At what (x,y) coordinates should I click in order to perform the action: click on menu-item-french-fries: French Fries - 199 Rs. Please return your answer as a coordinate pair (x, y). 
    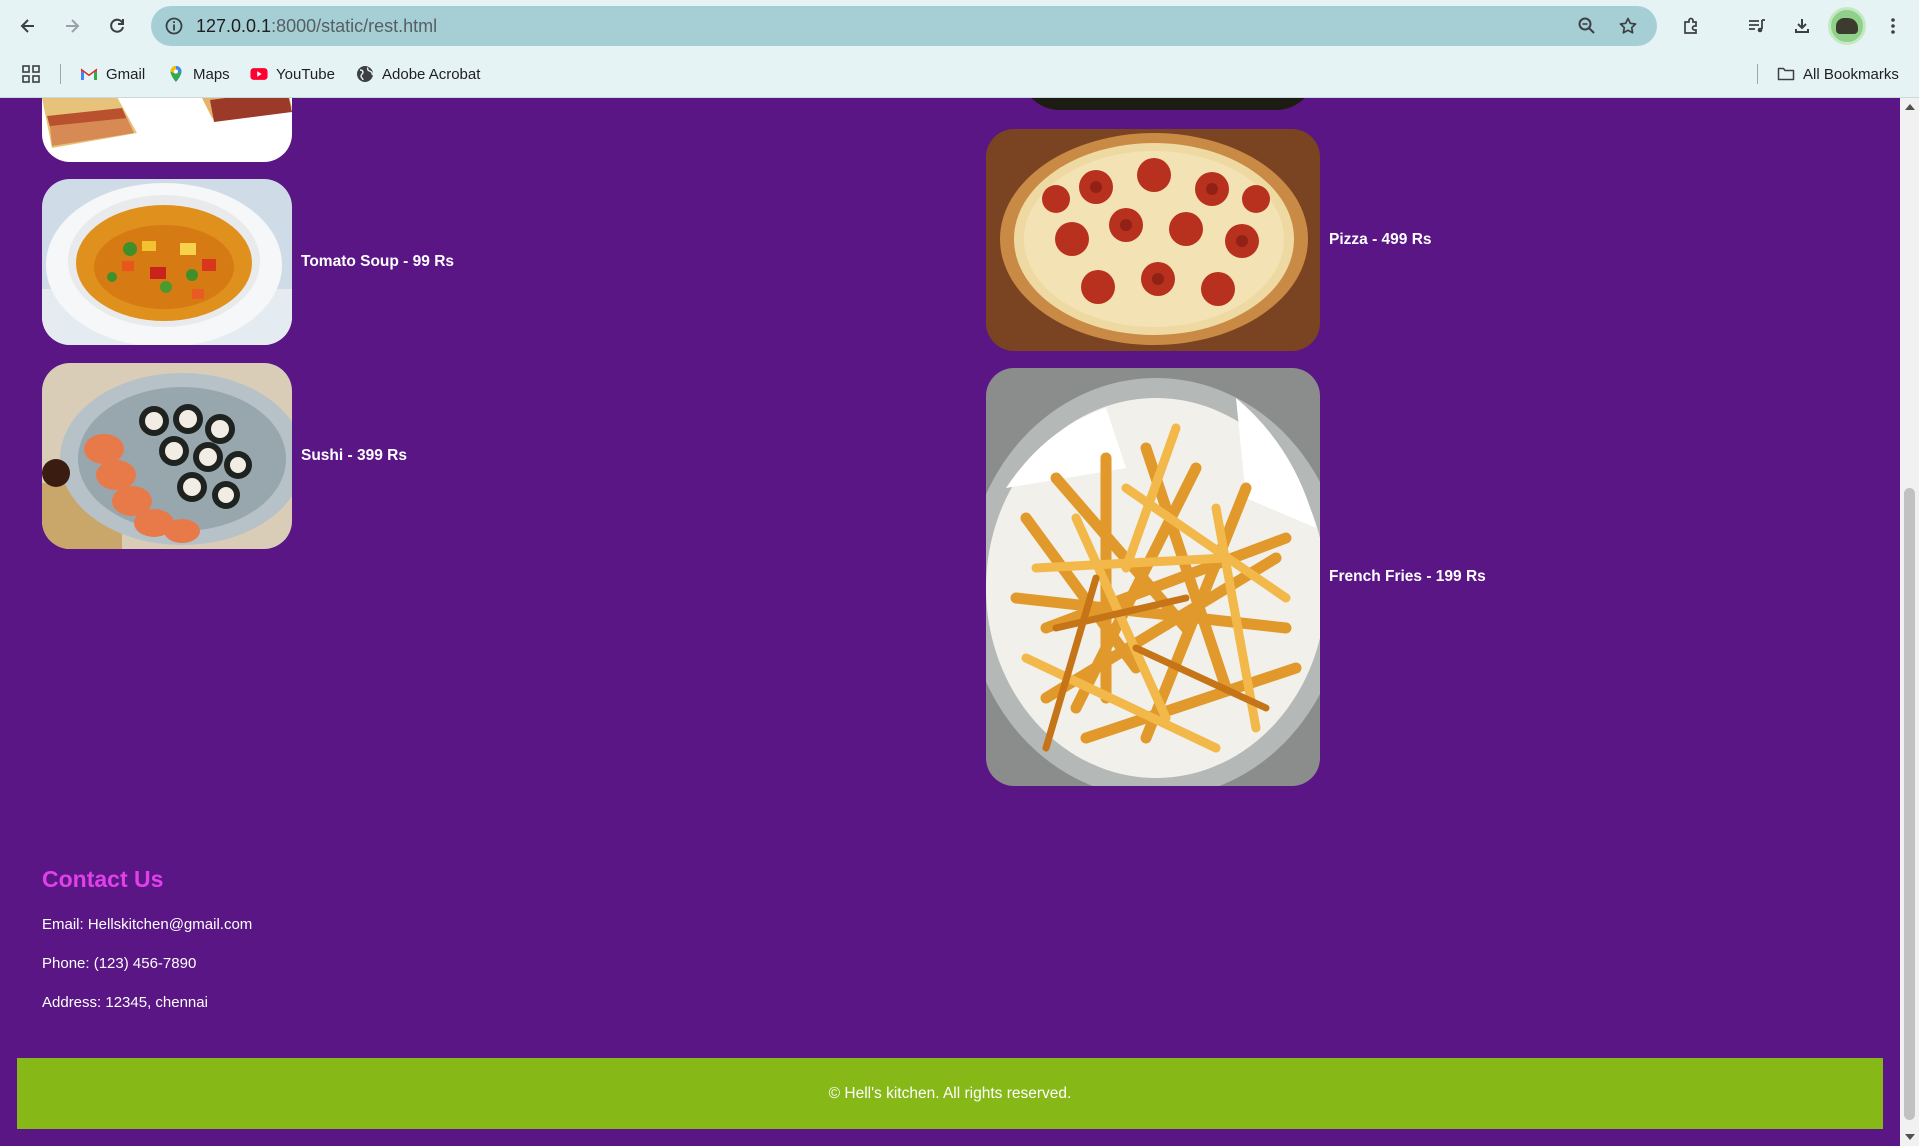
    Looking at the image, I should click on (1236, 577).